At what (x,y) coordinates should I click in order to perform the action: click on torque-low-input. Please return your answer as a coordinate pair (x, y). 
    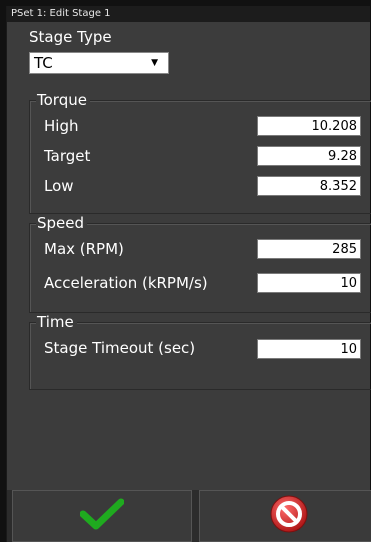
    Looking at the image, I should click on (309, 186).